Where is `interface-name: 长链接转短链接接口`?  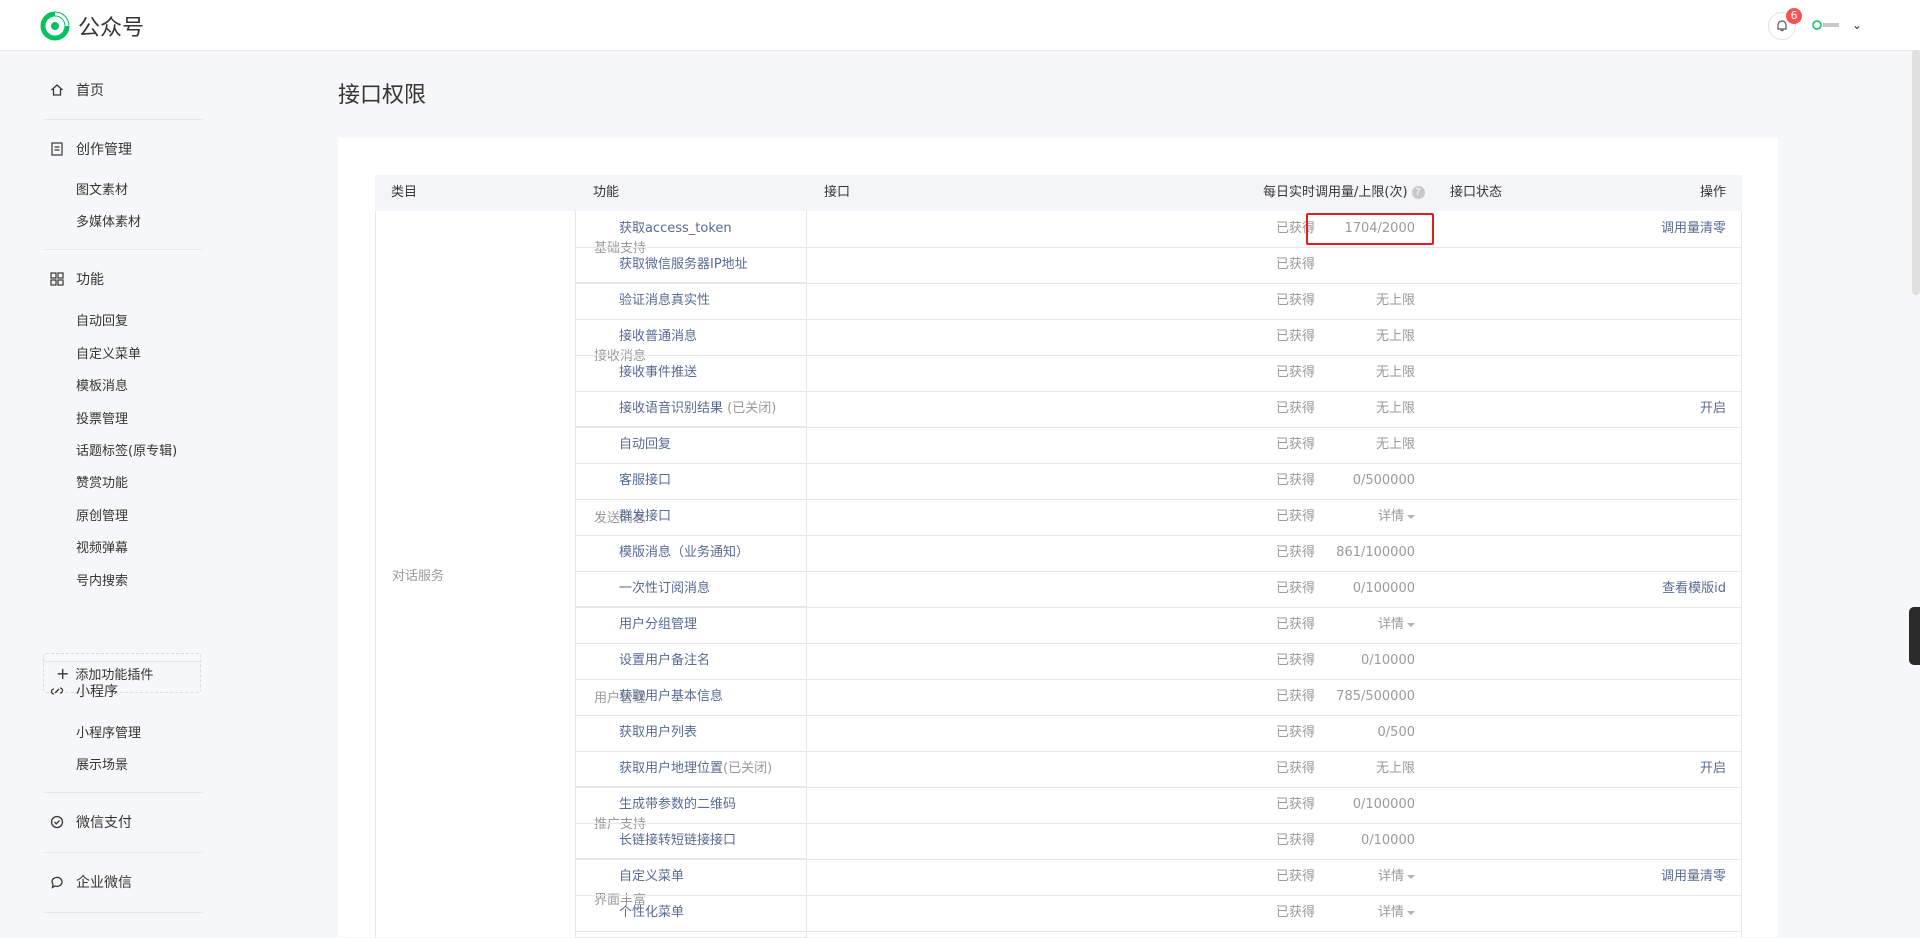
interface-name: 长链接转短链接接口 is located at coordinates (677, 841).